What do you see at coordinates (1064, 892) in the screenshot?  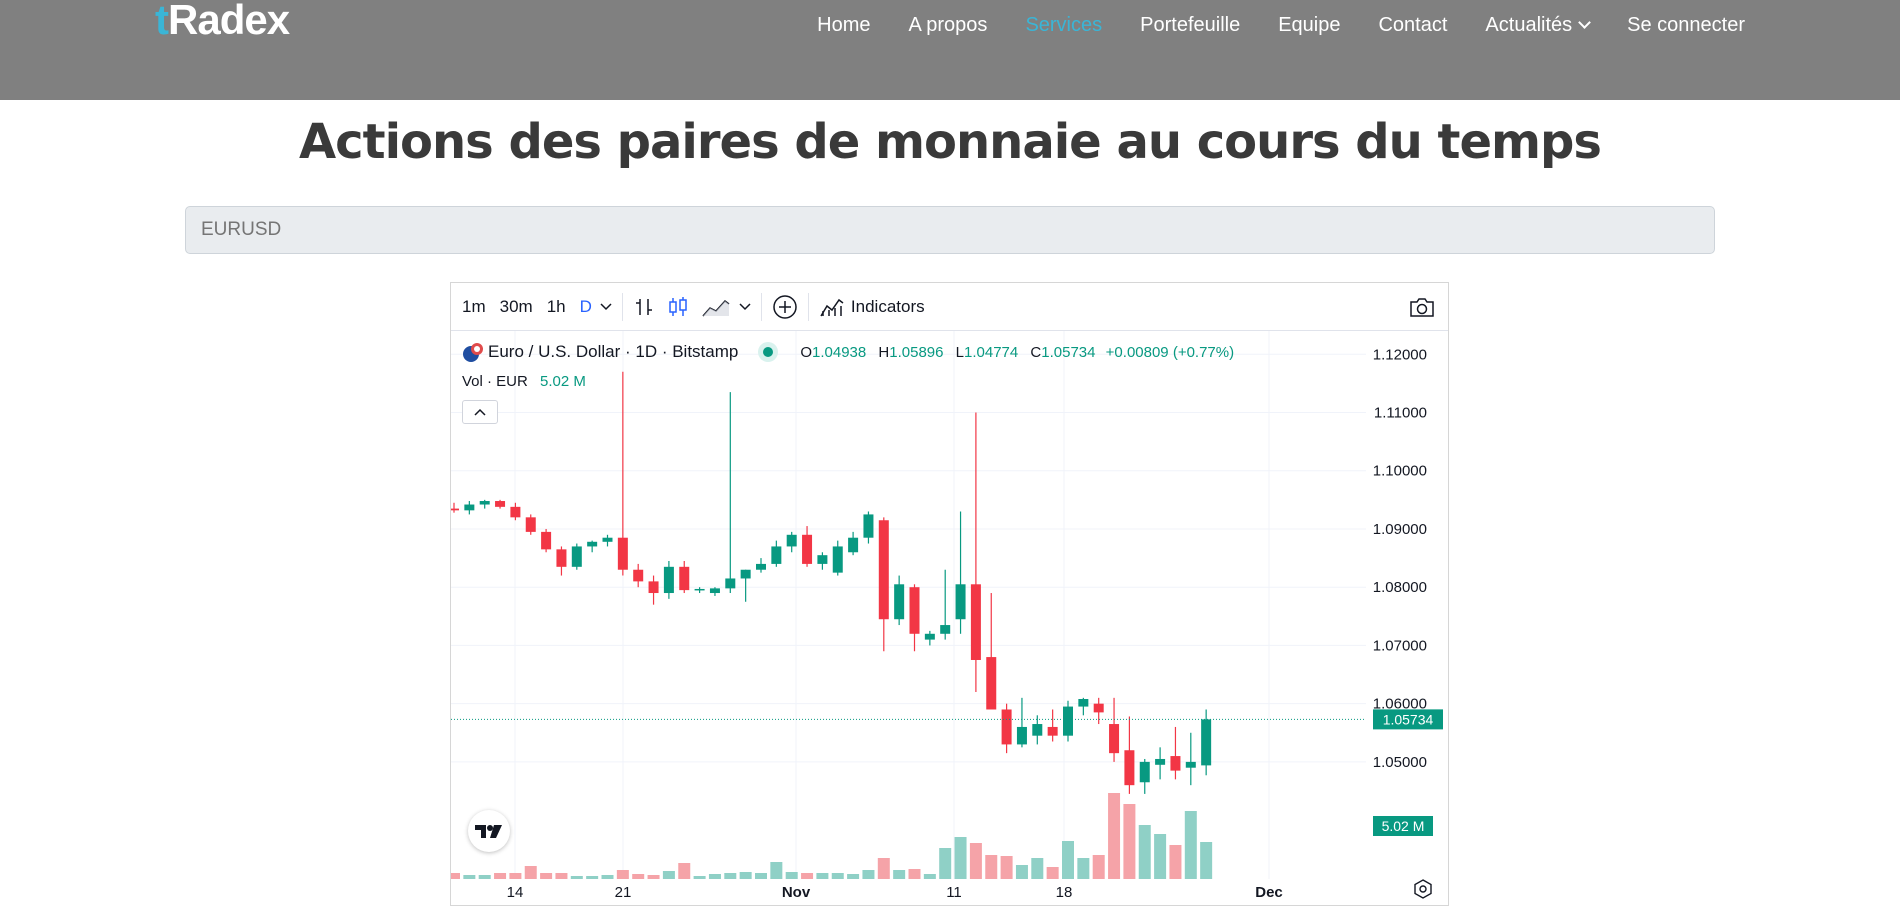 I see `x-tick-label: 18` at bounding box center [1064, 892].